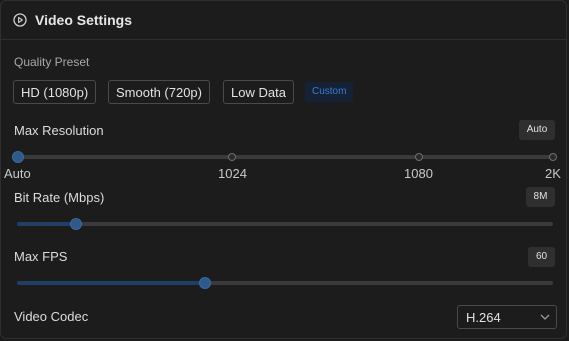 The height and width of the screenshot is (341, 569). Describe the element at coordinates (553, 173) in the screenshot. I see `resolution-tick-label-2k: 2K` at that location.